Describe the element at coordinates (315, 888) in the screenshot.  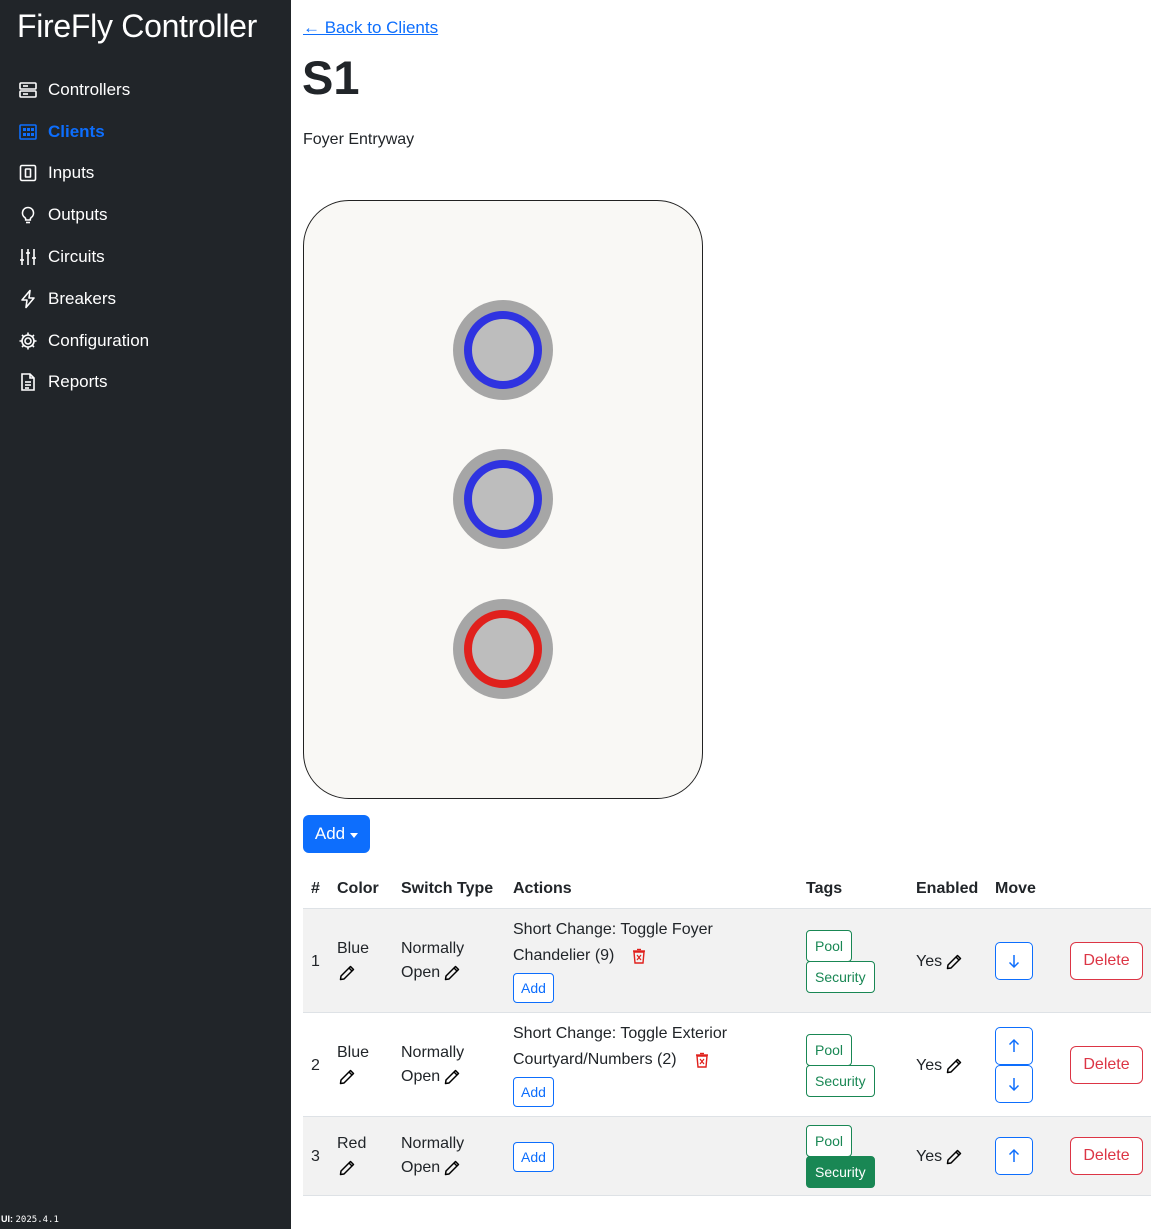
I see `header-num: #` at that location.